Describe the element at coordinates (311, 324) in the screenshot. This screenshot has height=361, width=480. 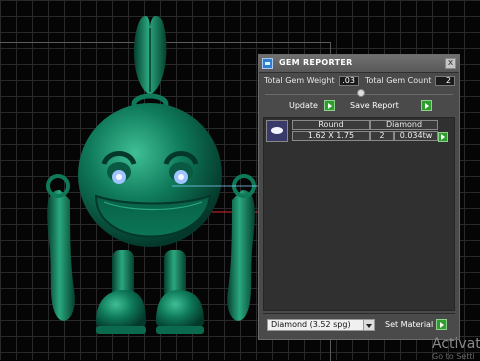
I see `material-dropdown-value: Diamond (3.52 spg)` at that location.